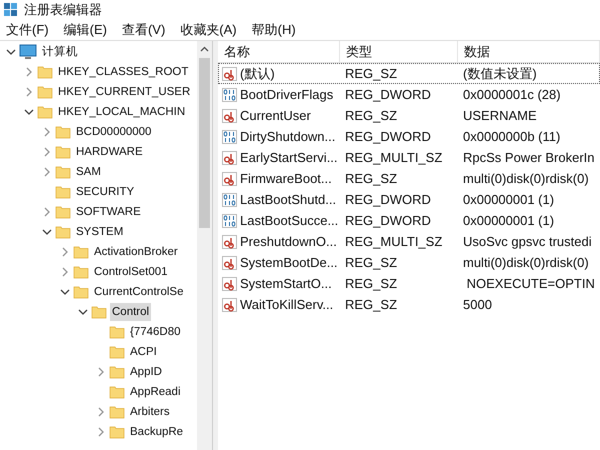  What do you see at coordinates (409, 283) in the screenshot?
I see `value-row: SystemStartO... REG_SZ NOEXECUTE=OPTIN` at bounding box center [409, 283].